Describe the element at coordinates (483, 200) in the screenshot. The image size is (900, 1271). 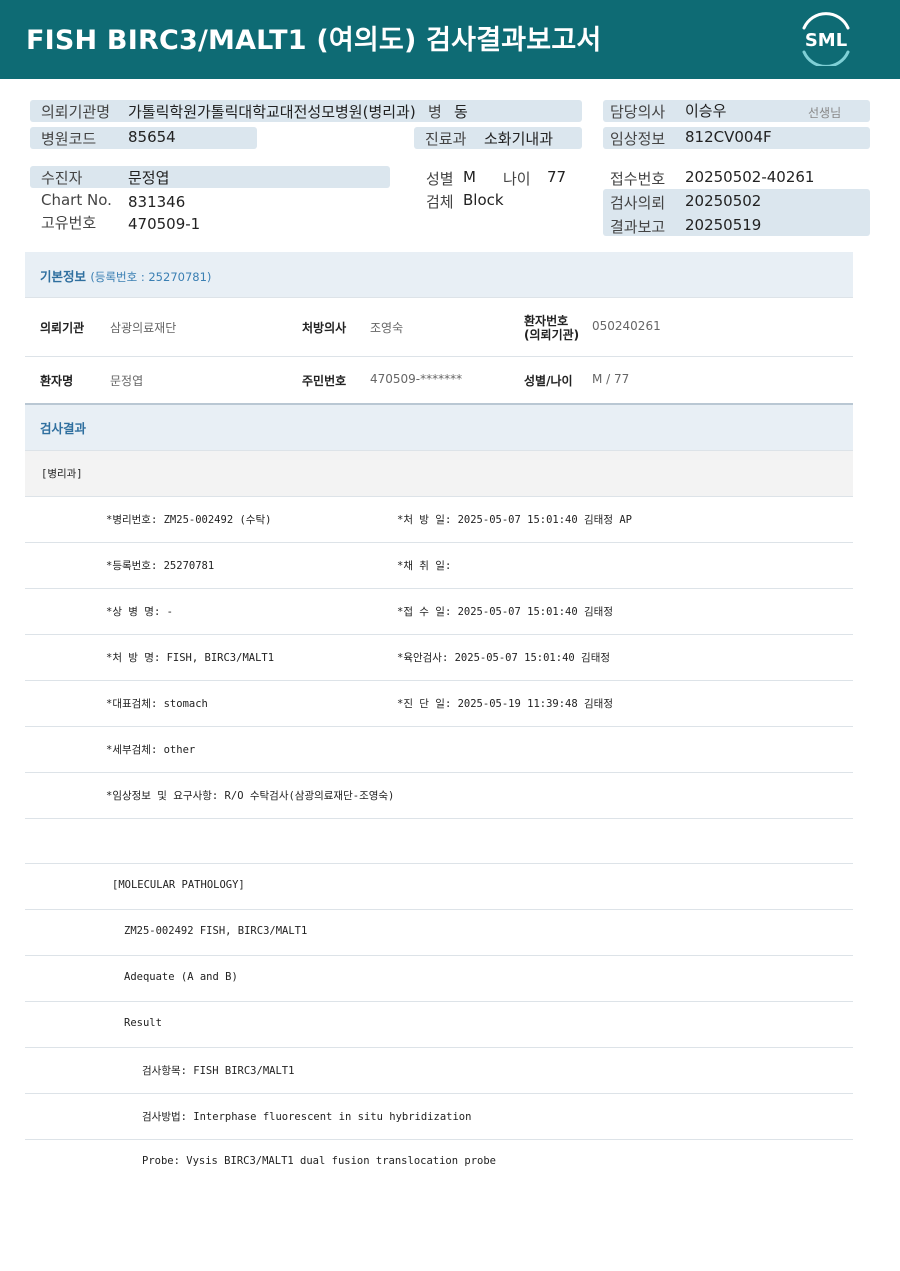
I see `specimen-value: Block` at that location.